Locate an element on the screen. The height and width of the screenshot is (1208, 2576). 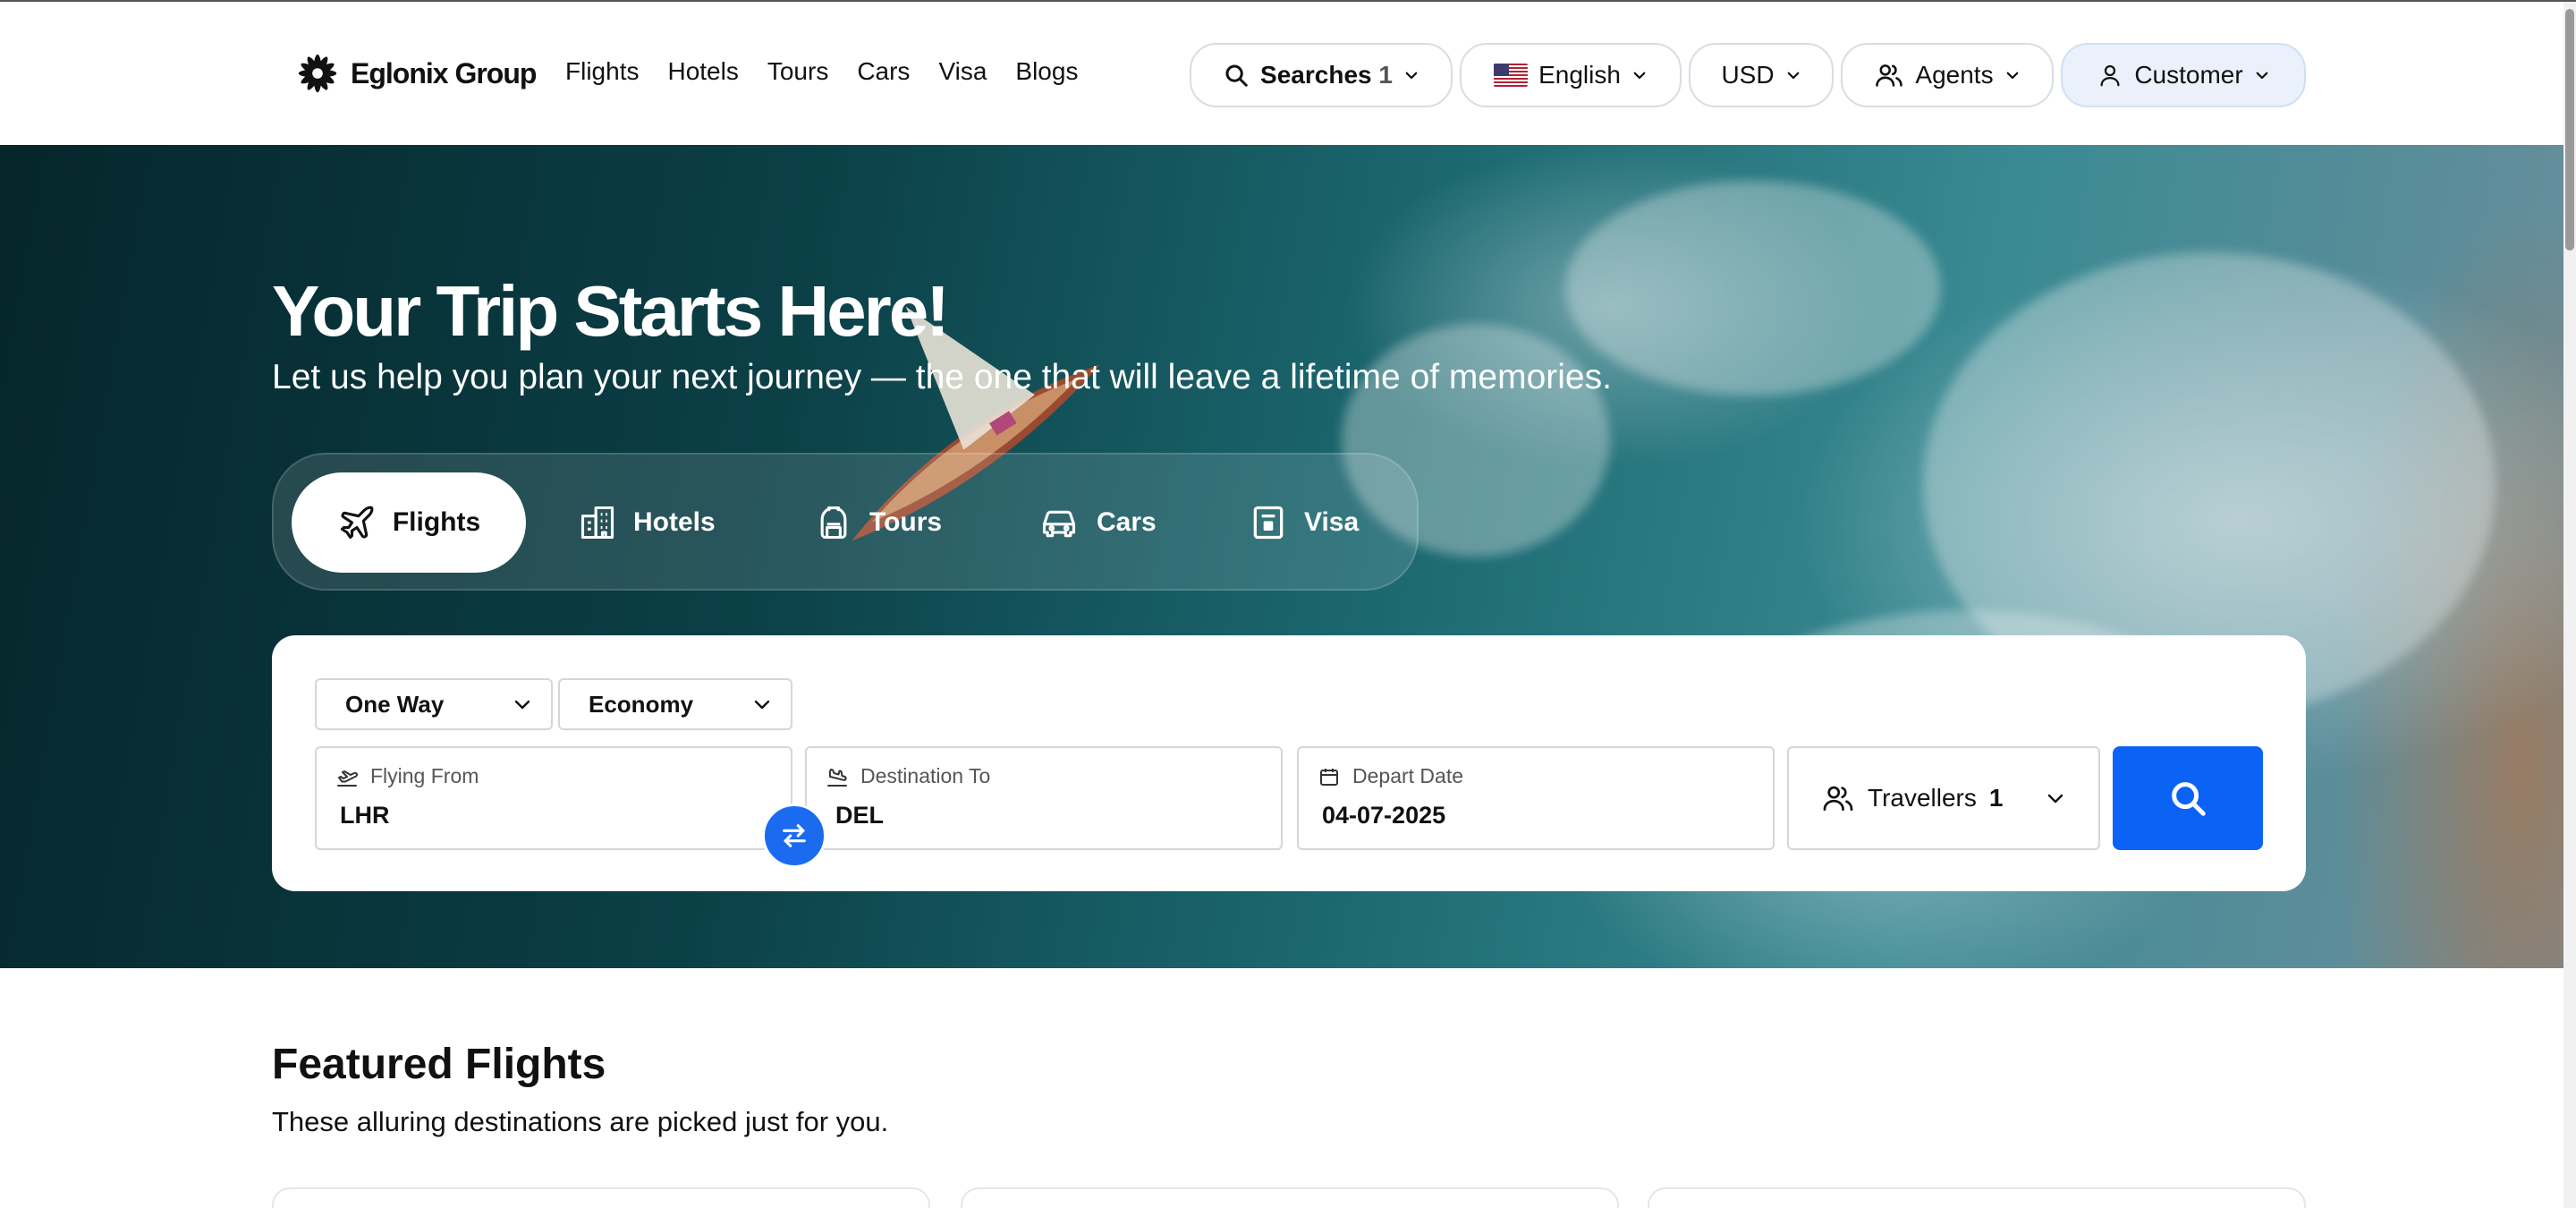
destination-label-row: Destination To is located at coordinates (908, 776).